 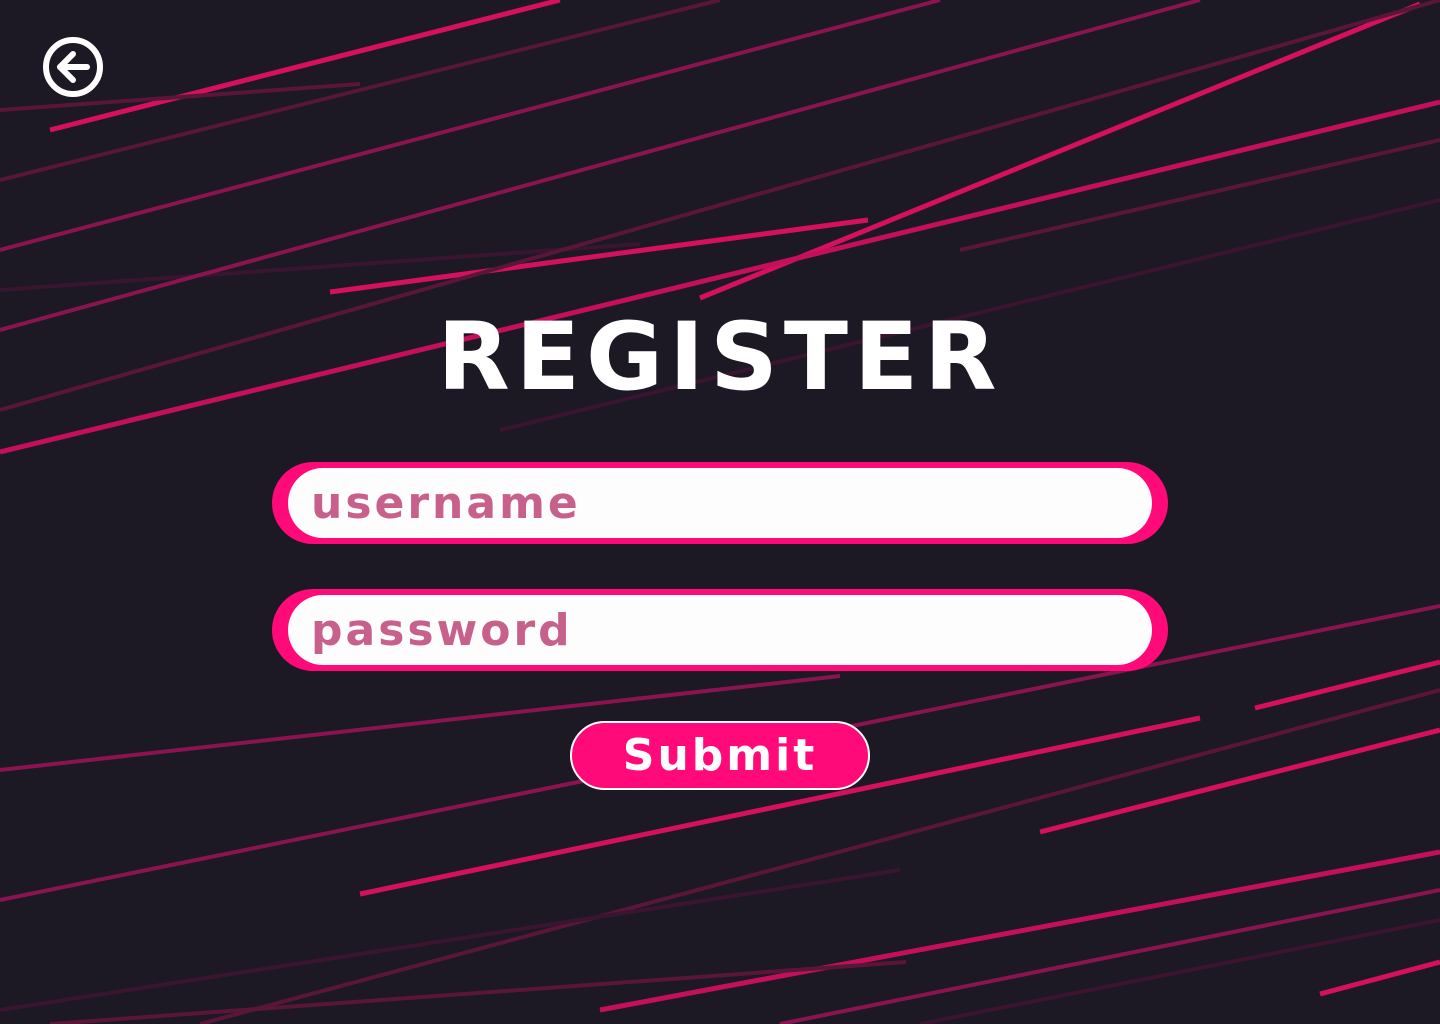 I want to click on password-field-inner, so click(x=720, y=630).